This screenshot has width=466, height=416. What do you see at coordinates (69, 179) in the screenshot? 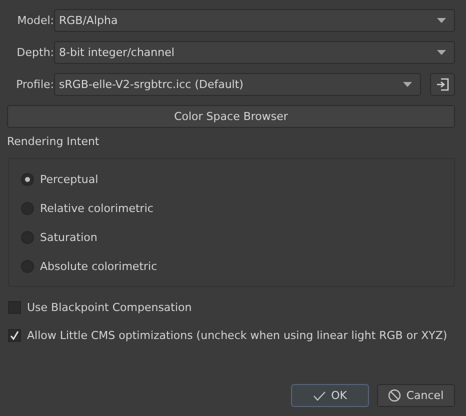
I see `radio-label: Perceptual` at bounding box center [69, 179].